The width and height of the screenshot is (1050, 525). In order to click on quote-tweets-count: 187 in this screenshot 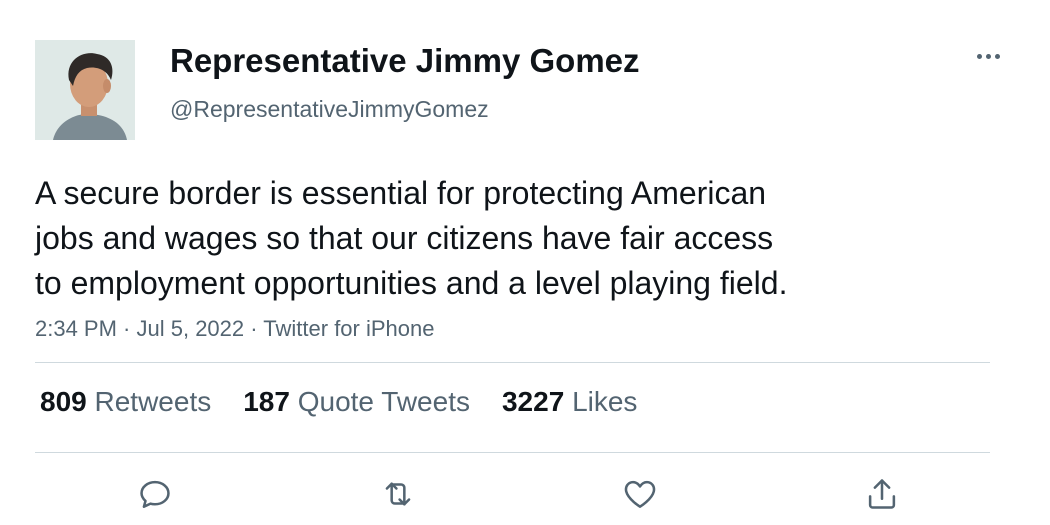, I will do `click(270, 401)`.